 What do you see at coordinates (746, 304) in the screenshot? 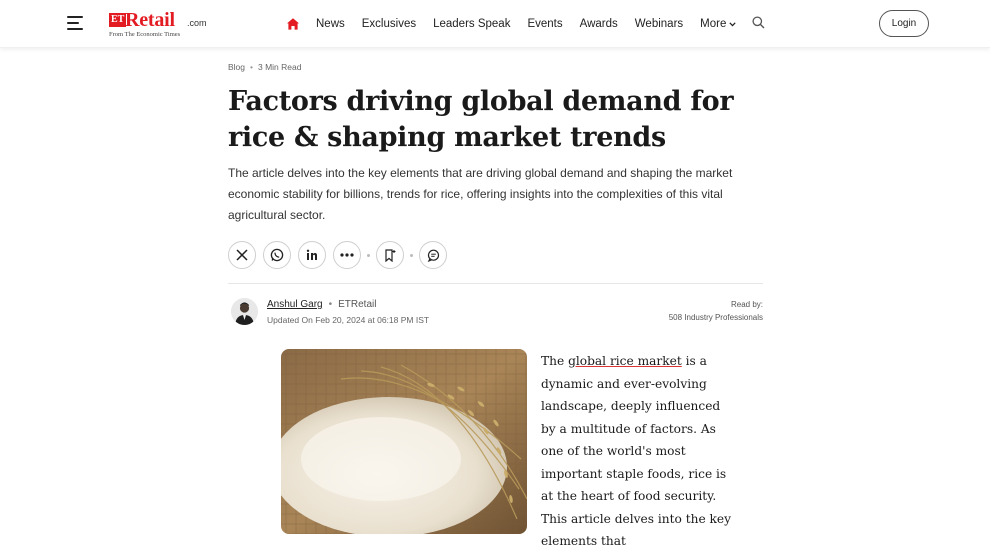
I see `read-by-label: Read by:` at bounding box center [746, 304].